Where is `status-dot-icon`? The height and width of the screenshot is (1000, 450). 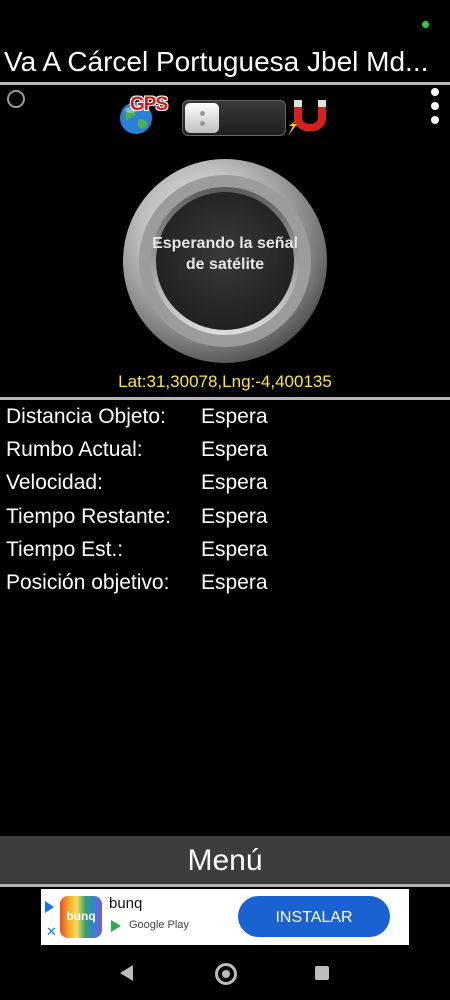
status-dot-icon is located at coordinates (425, 24).